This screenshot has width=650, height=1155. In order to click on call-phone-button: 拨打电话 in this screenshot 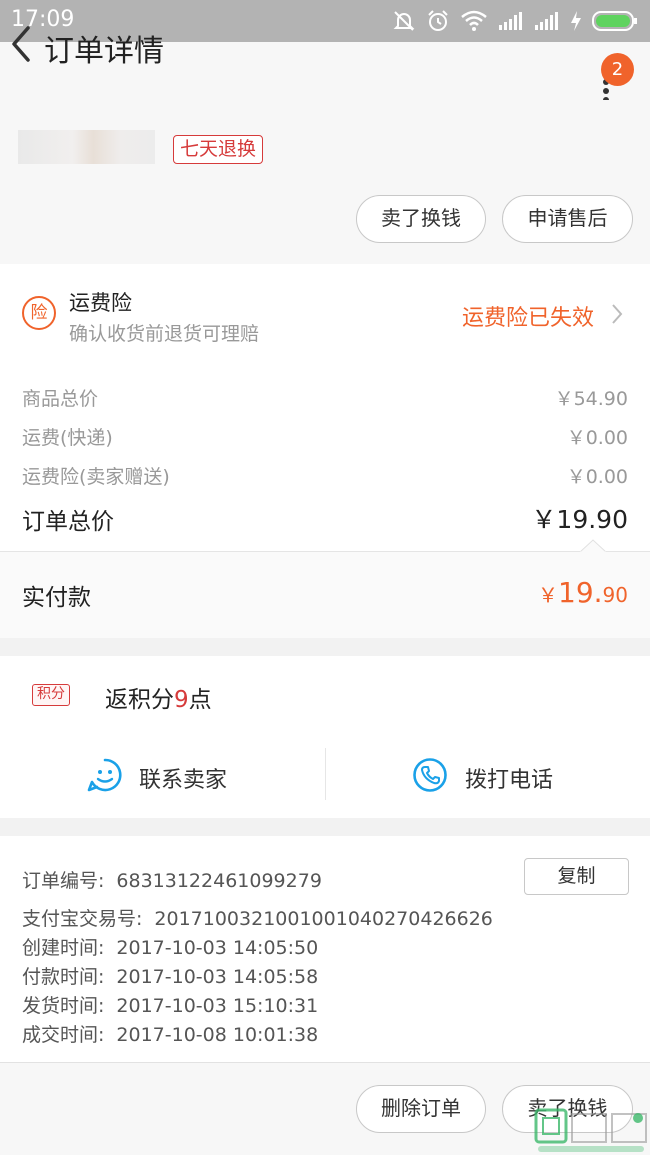, I will do `click(509, 778)`.